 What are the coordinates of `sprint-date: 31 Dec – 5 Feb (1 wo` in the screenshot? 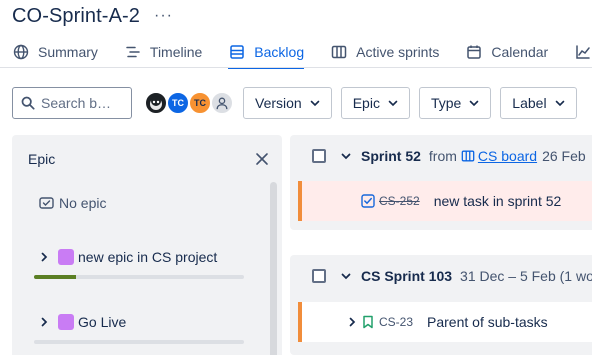 It's located at (526, 276).